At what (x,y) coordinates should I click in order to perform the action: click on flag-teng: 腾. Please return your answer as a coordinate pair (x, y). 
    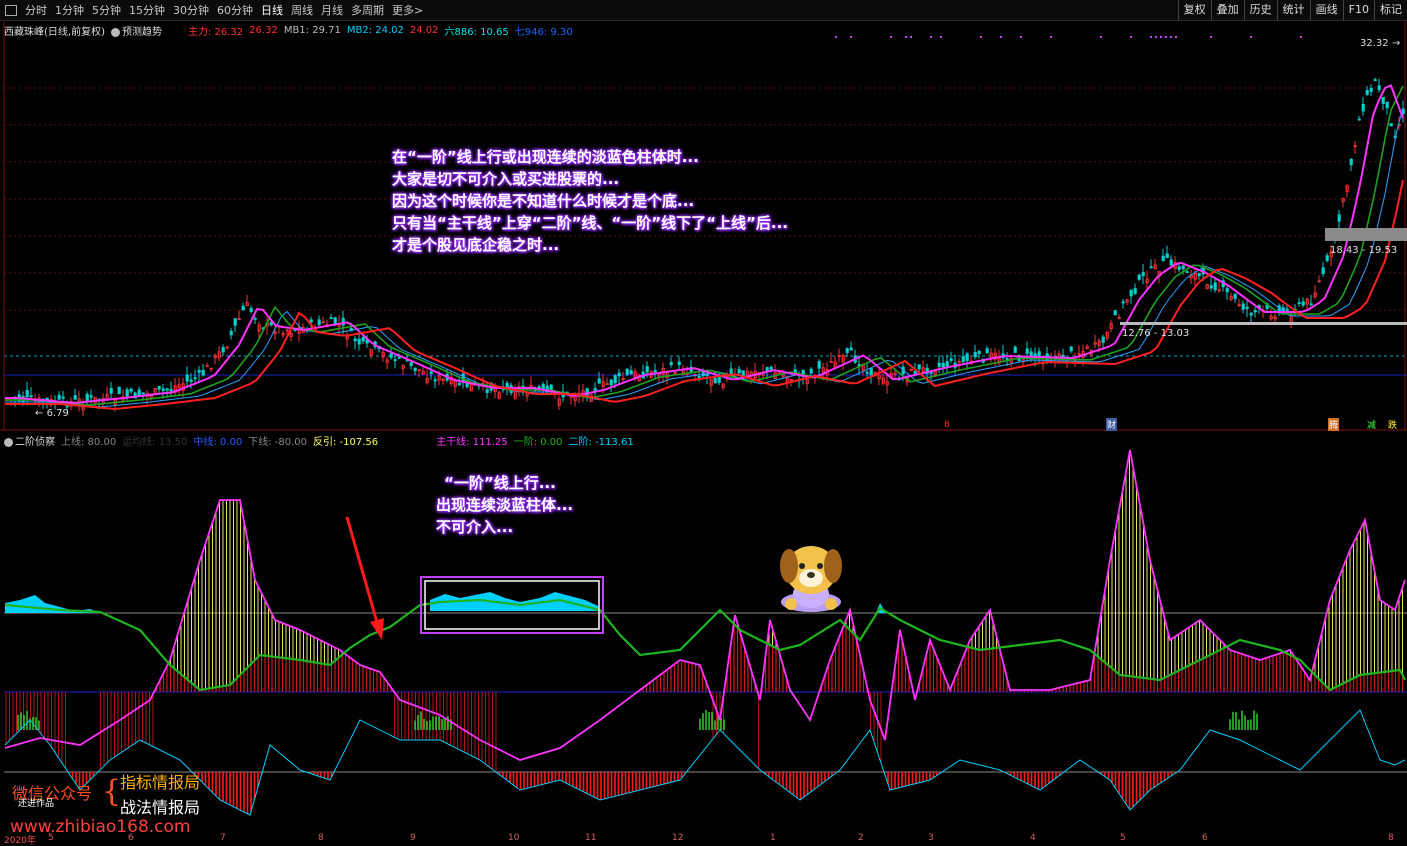
    Looking at the image, I should click on (1334, 424).